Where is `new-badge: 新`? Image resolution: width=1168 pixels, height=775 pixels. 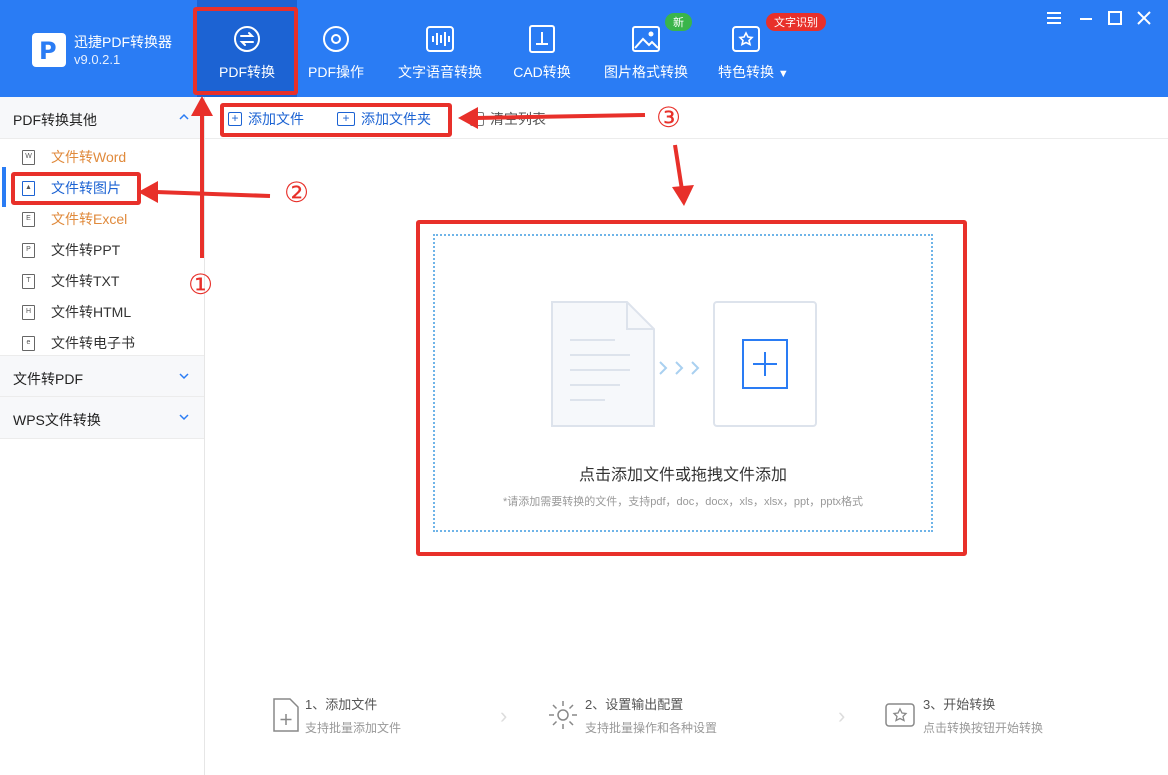 new-badge: 新 is located at coordinates (678, 22).